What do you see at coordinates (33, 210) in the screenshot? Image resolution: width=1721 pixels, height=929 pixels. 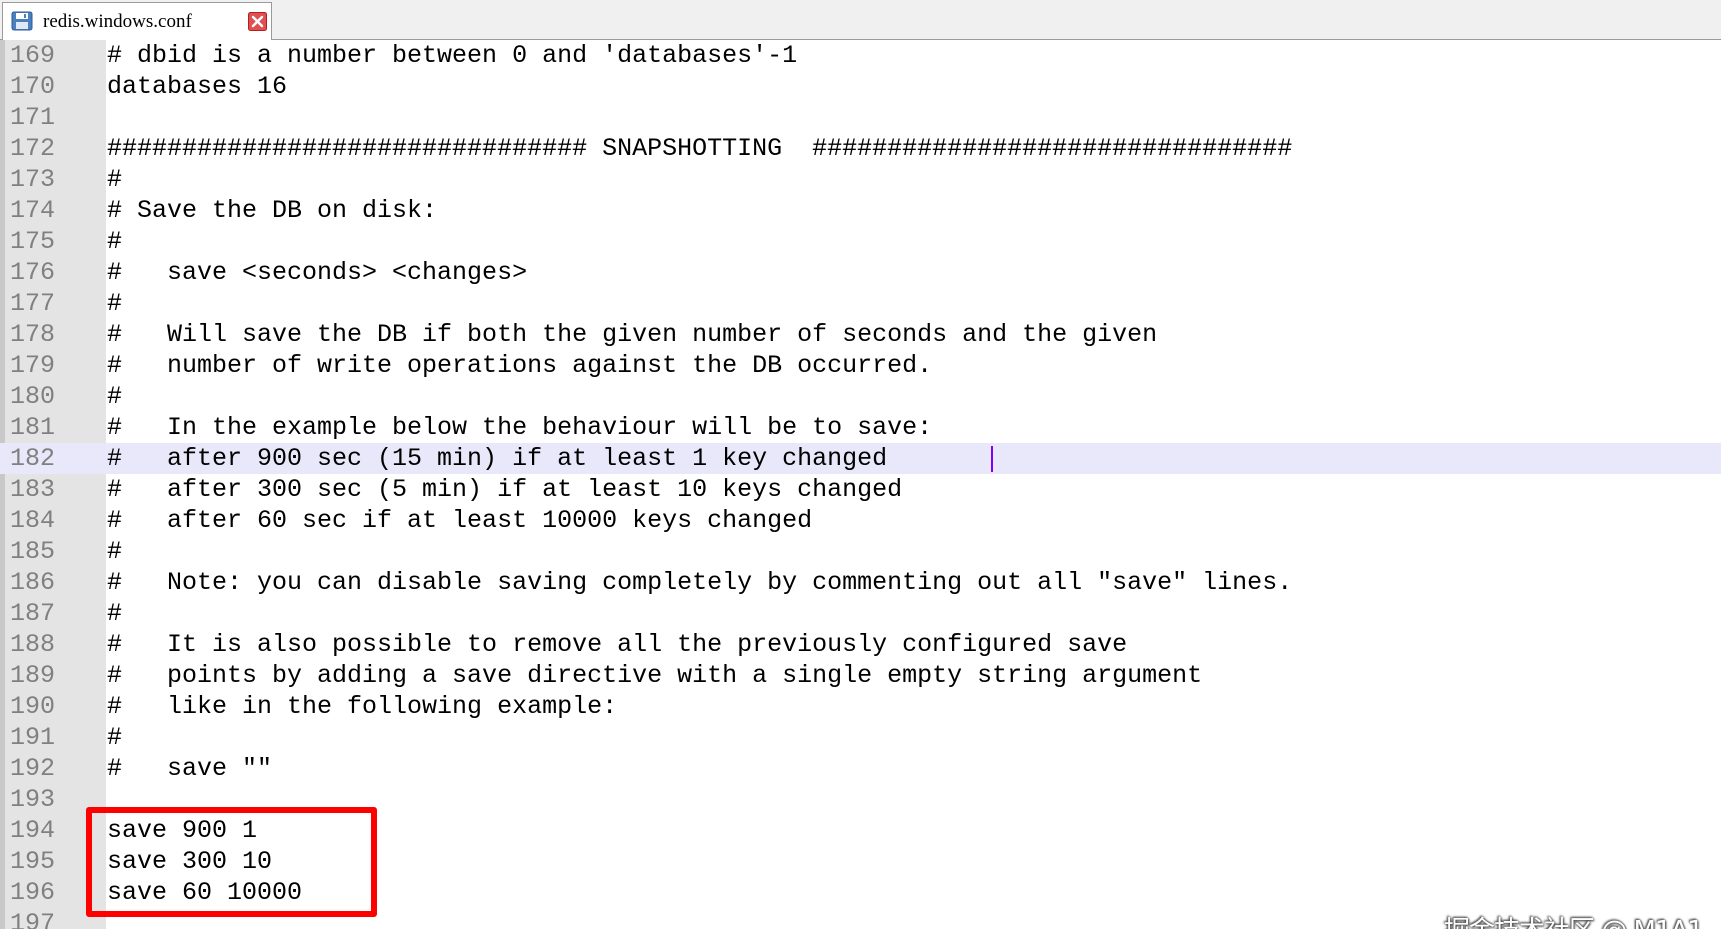 I see `line-number: 174` at bounding box center [33, 210].